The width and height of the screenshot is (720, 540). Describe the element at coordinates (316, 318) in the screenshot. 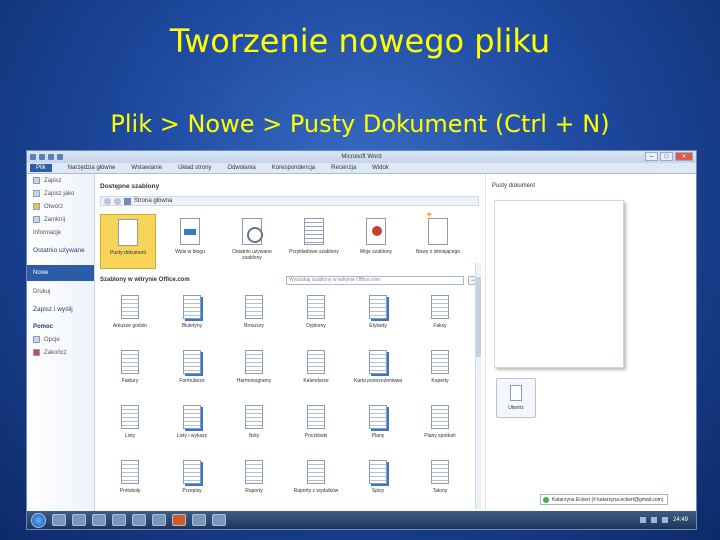

I see `office-template-tile: Dyplomy` at that location.